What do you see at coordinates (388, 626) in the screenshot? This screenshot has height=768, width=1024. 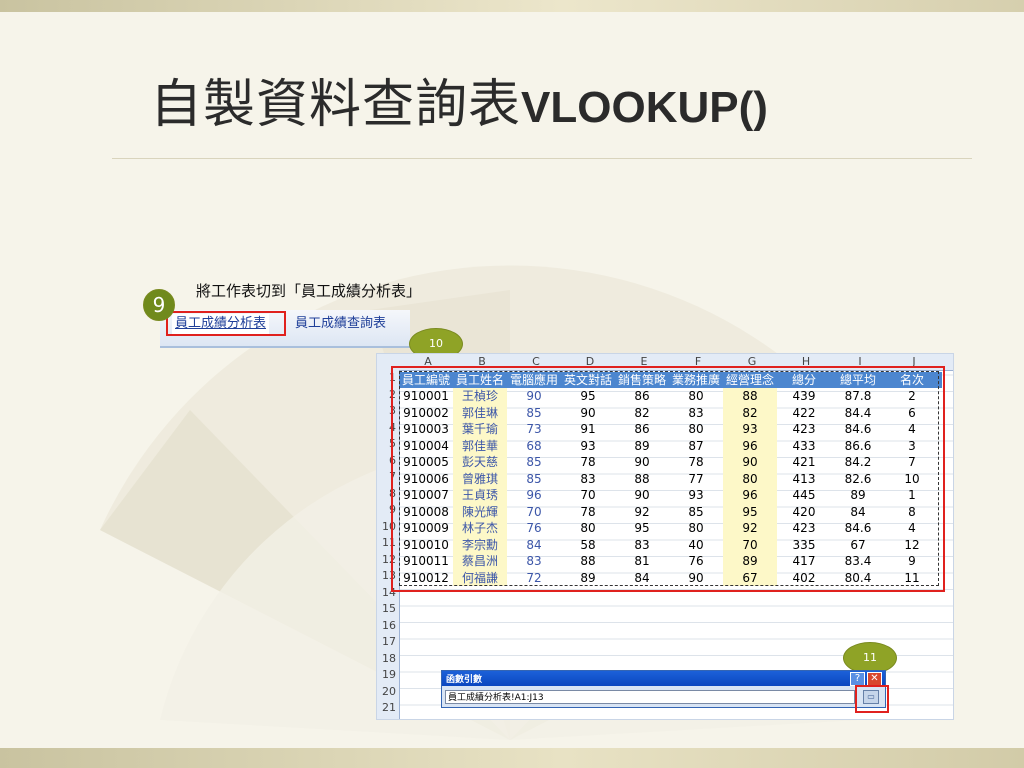 I see `row-header: 16` at bounding box center [388, 626].